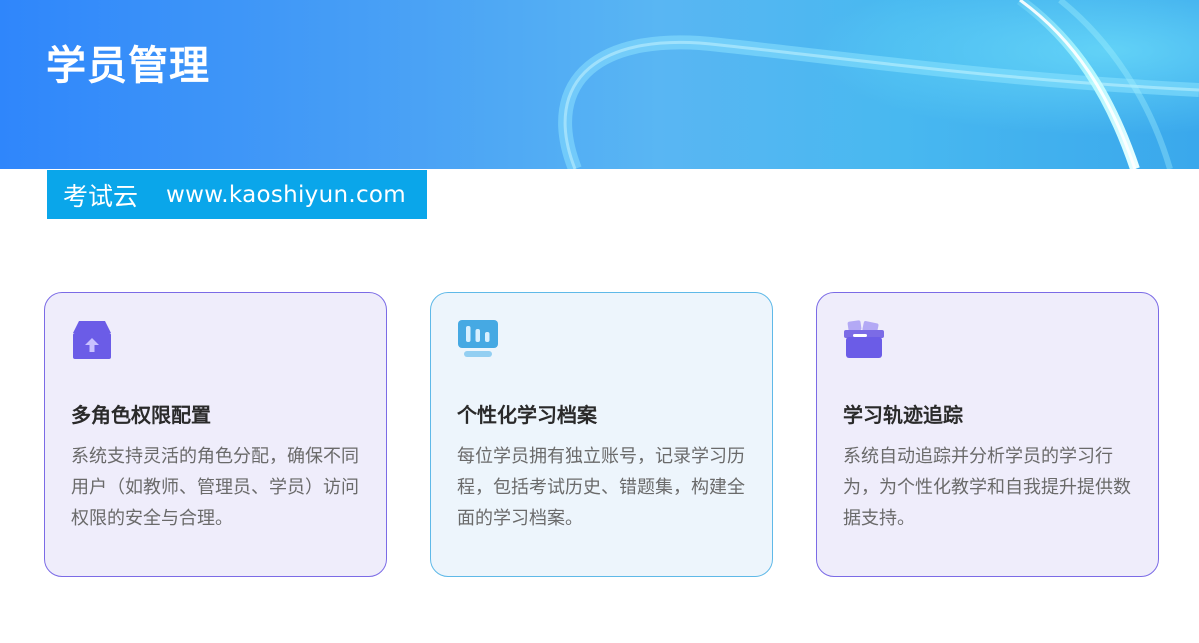 Image resolution: width=1199 pixels, height=643 pixels. Describe the element at coordinates (601, 487) in the screenshot. I see `card-description: 每位学员拥有独立账号，记录学习历程，包括考试历史、错题集，构建全面的学习档案。` at that location.